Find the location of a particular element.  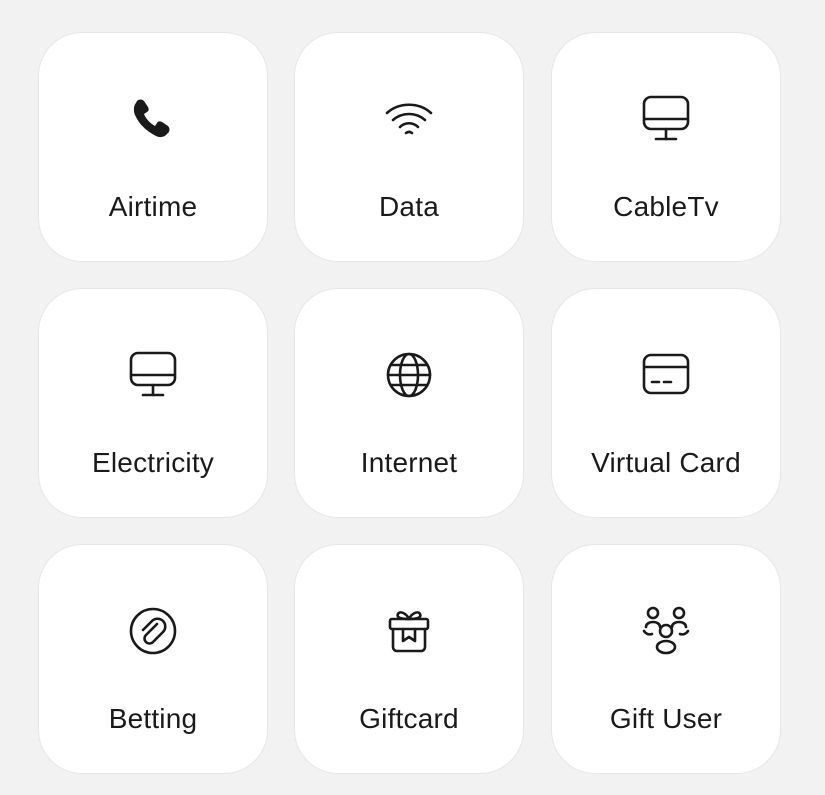

service-label: Betting is located at coordinates (153, 718).